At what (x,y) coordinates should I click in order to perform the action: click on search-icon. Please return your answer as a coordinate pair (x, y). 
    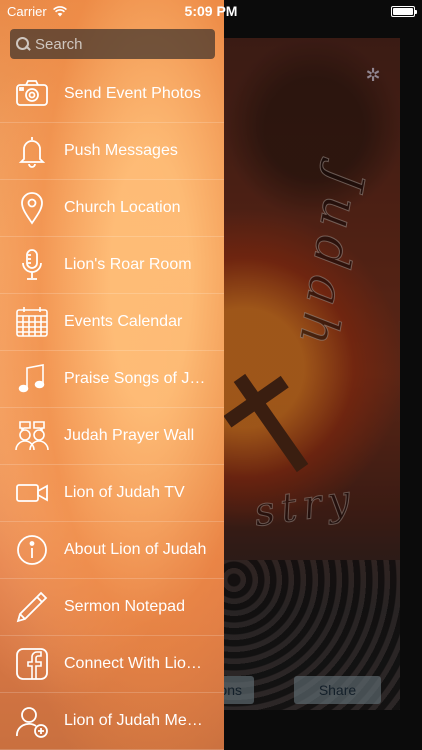
    Looking at the image, I should click on (23, 44).